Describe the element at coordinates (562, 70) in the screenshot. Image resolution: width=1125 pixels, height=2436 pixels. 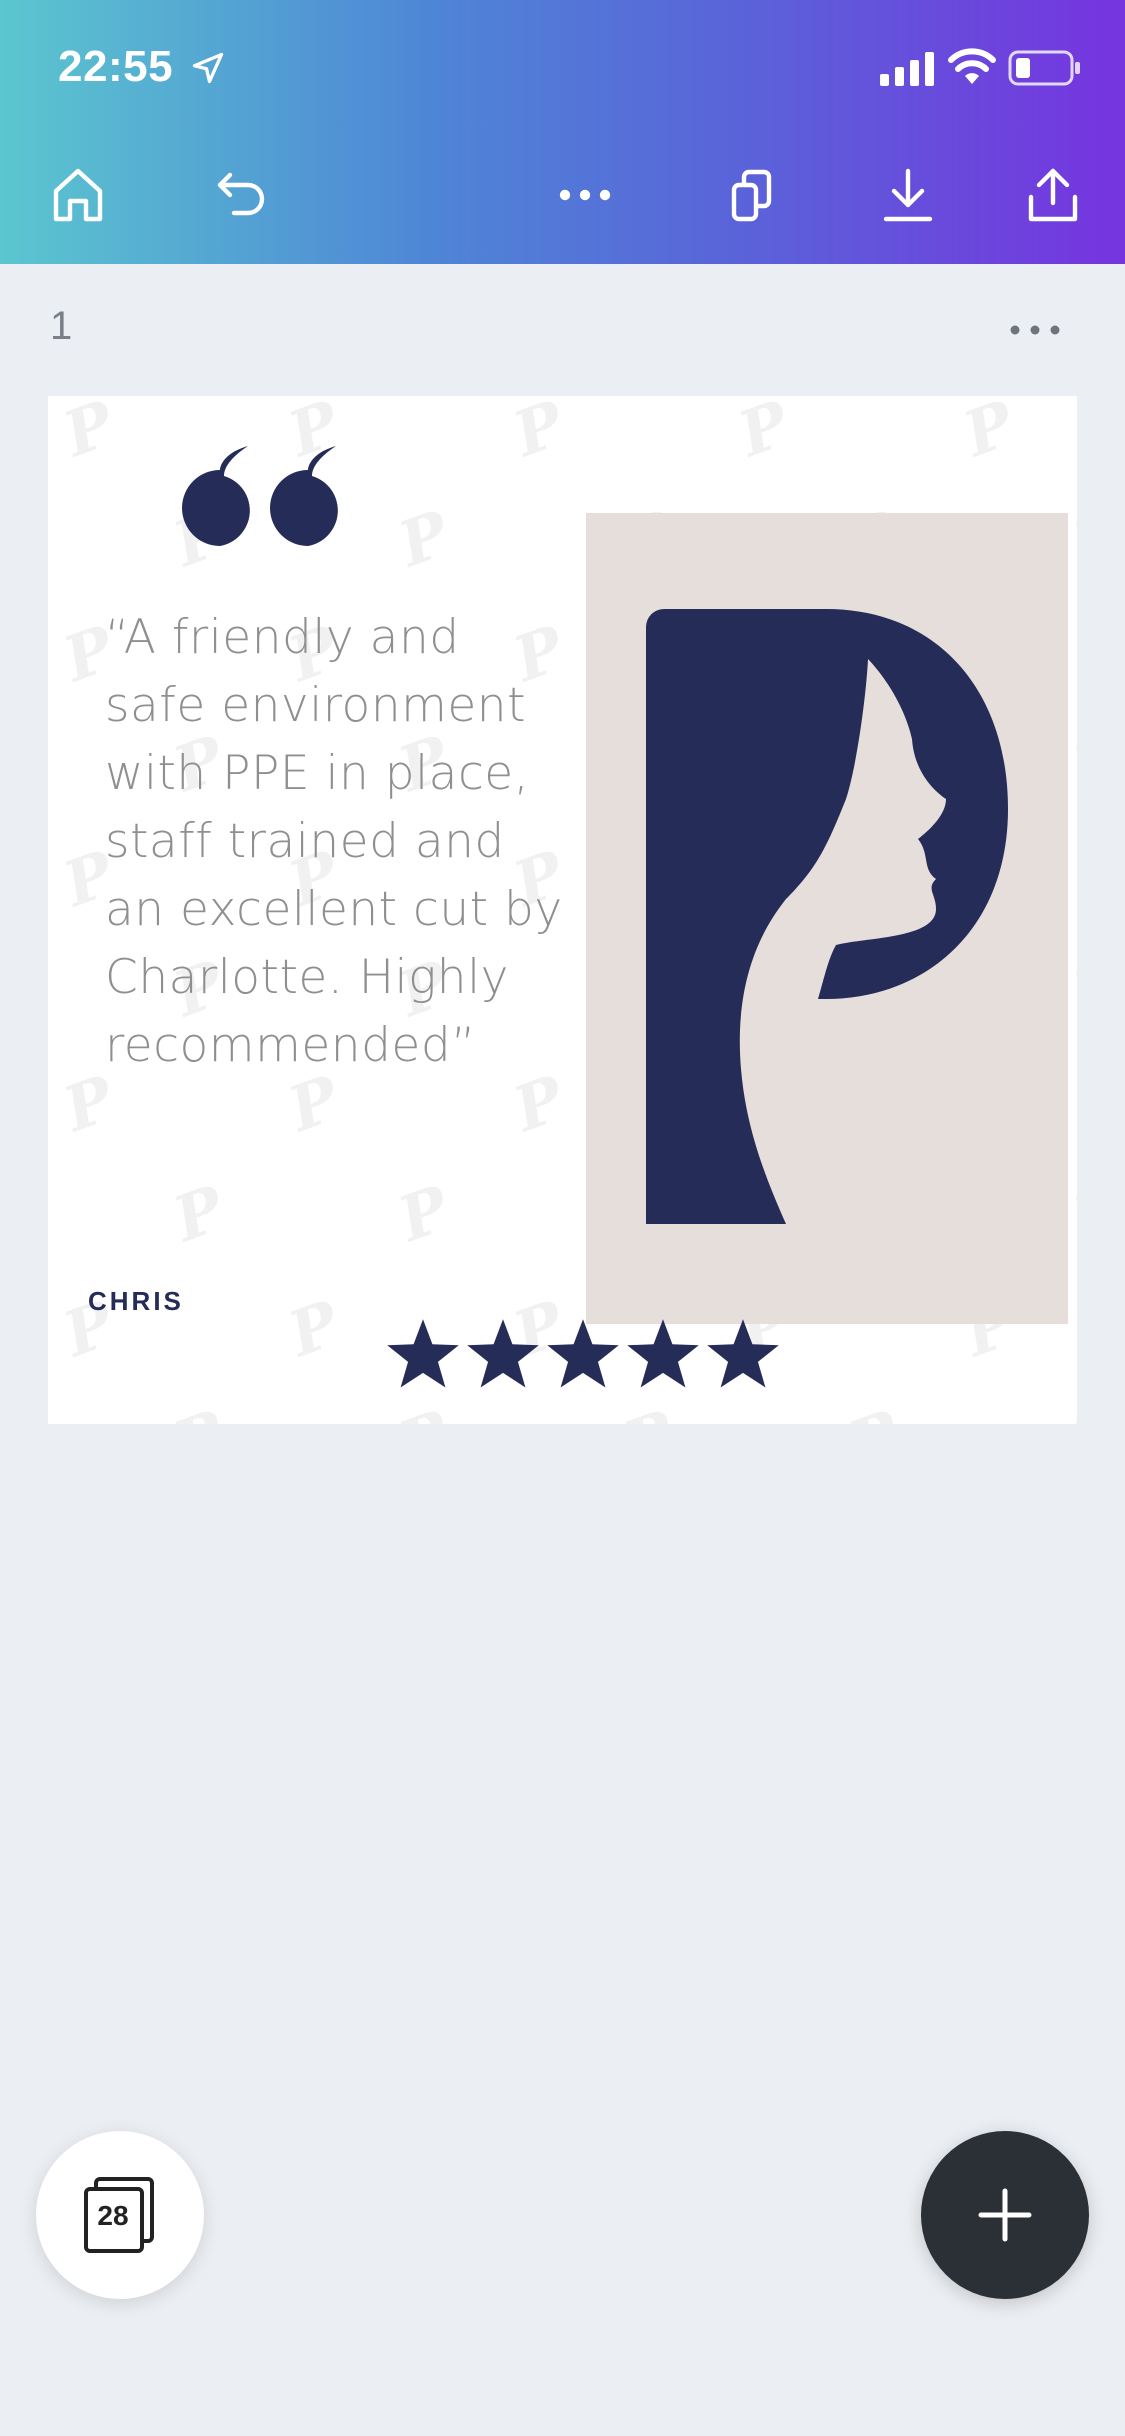
I see `status-bar: 22:55` at that location.